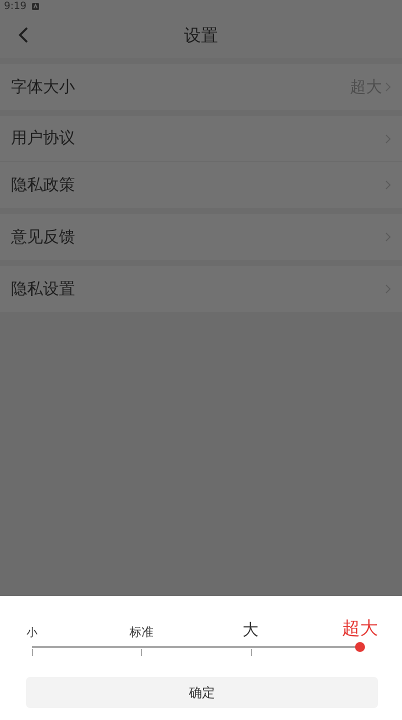 The image size is (402, 720). What do you see at coordinates (32, 632) in the screenshot?
I see `size-option: 小` at bounding box center [32, 632].